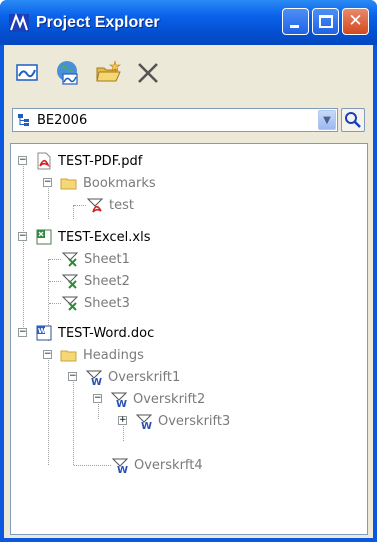 The image size is (377, 542). I want to click on magnifier-icon, so click(353, 120).